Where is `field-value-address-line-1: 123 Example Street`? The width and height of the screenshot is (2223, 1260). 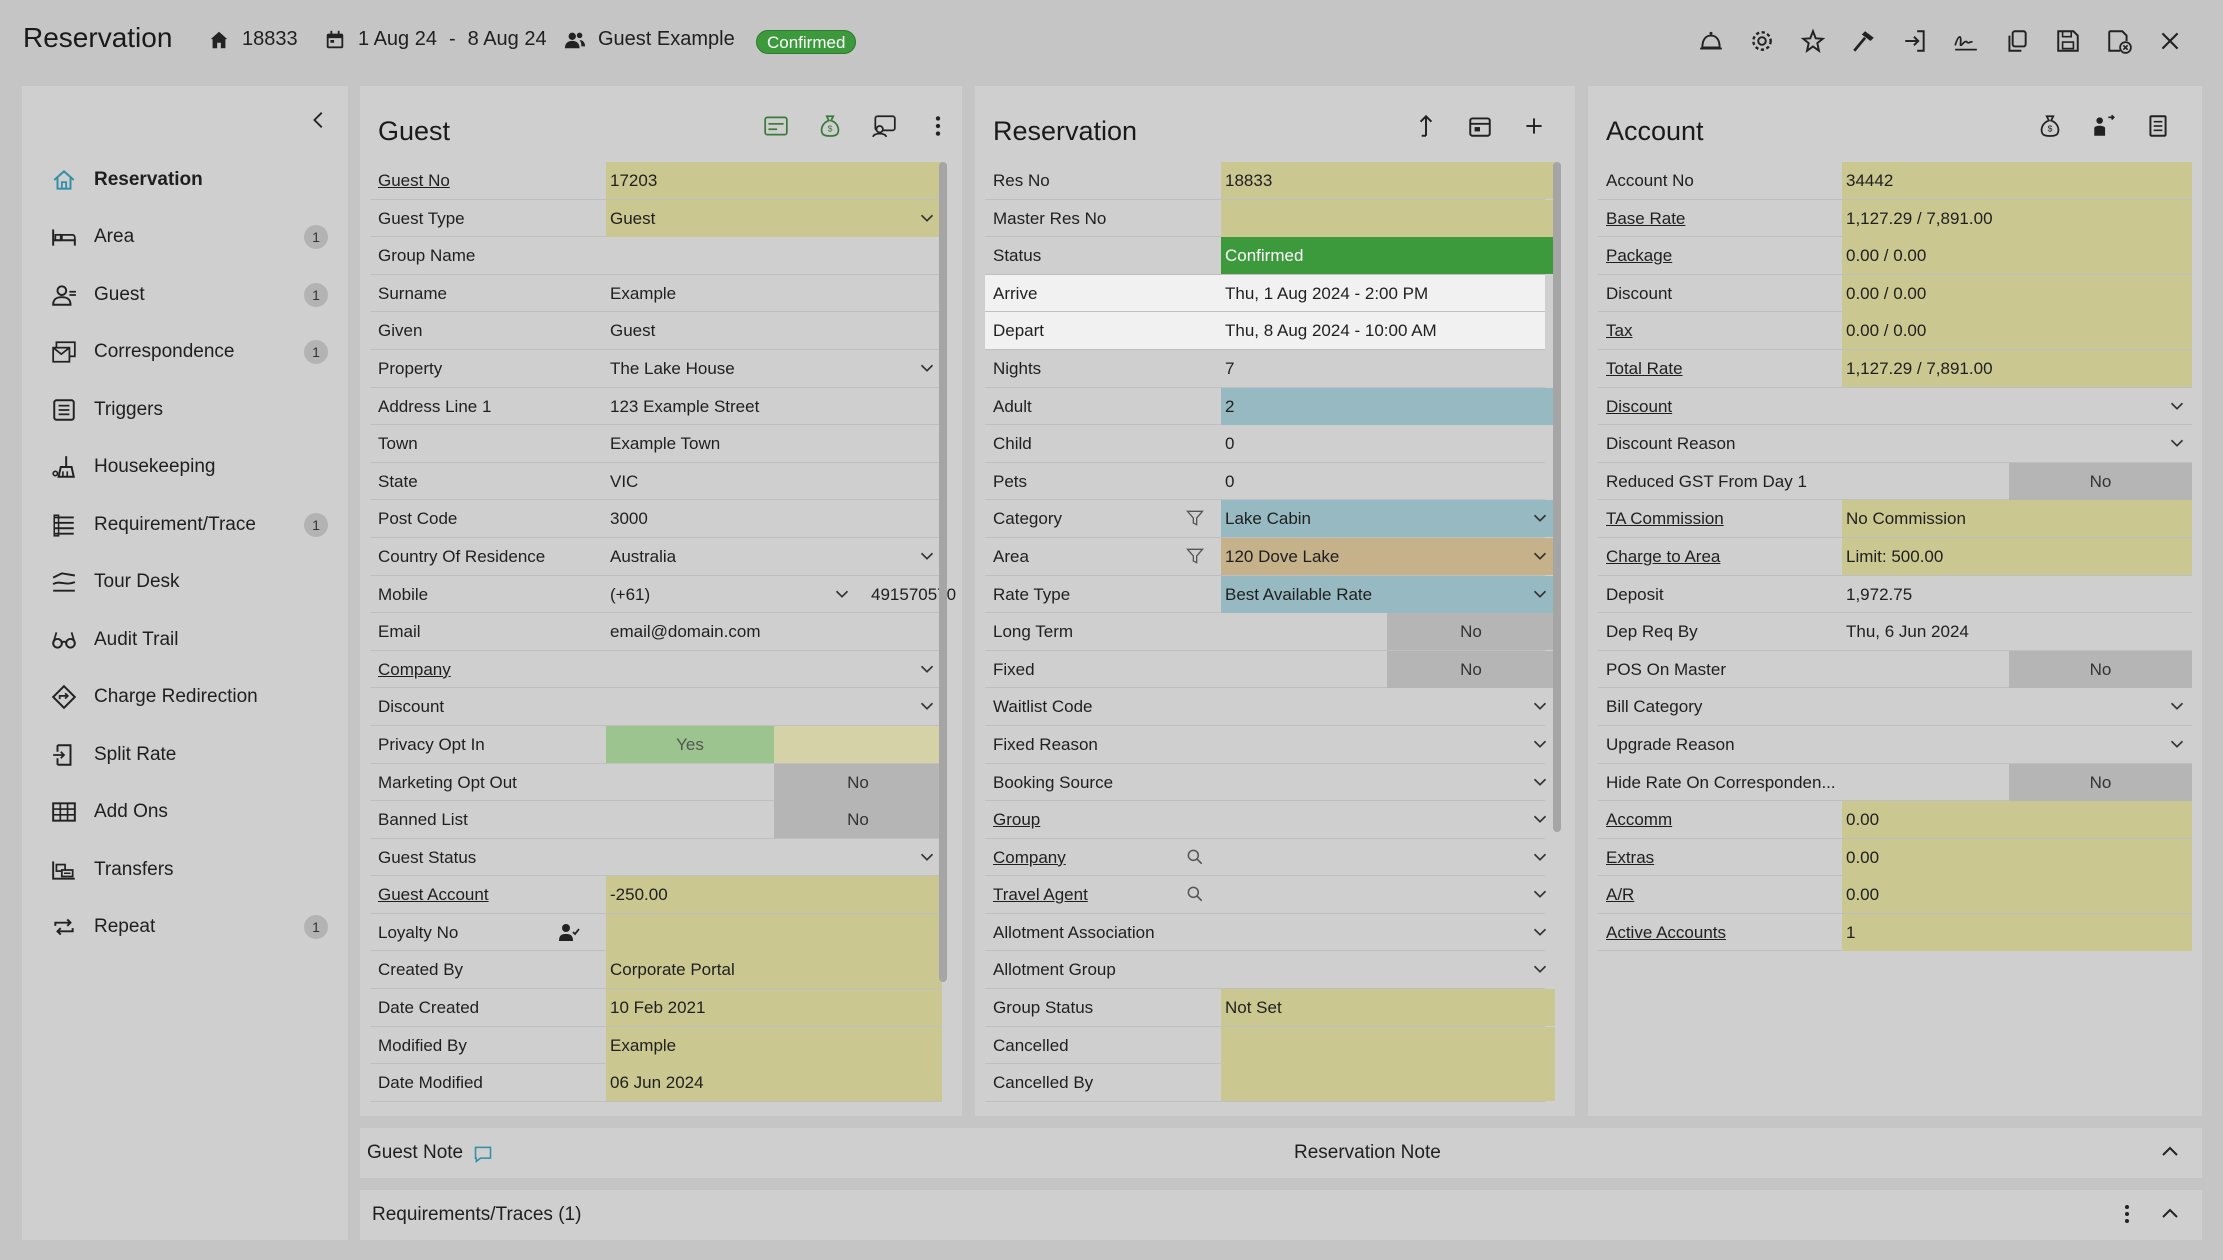 field-value-address-line-1: 123 Example Street is located at coordinates (774, 406).